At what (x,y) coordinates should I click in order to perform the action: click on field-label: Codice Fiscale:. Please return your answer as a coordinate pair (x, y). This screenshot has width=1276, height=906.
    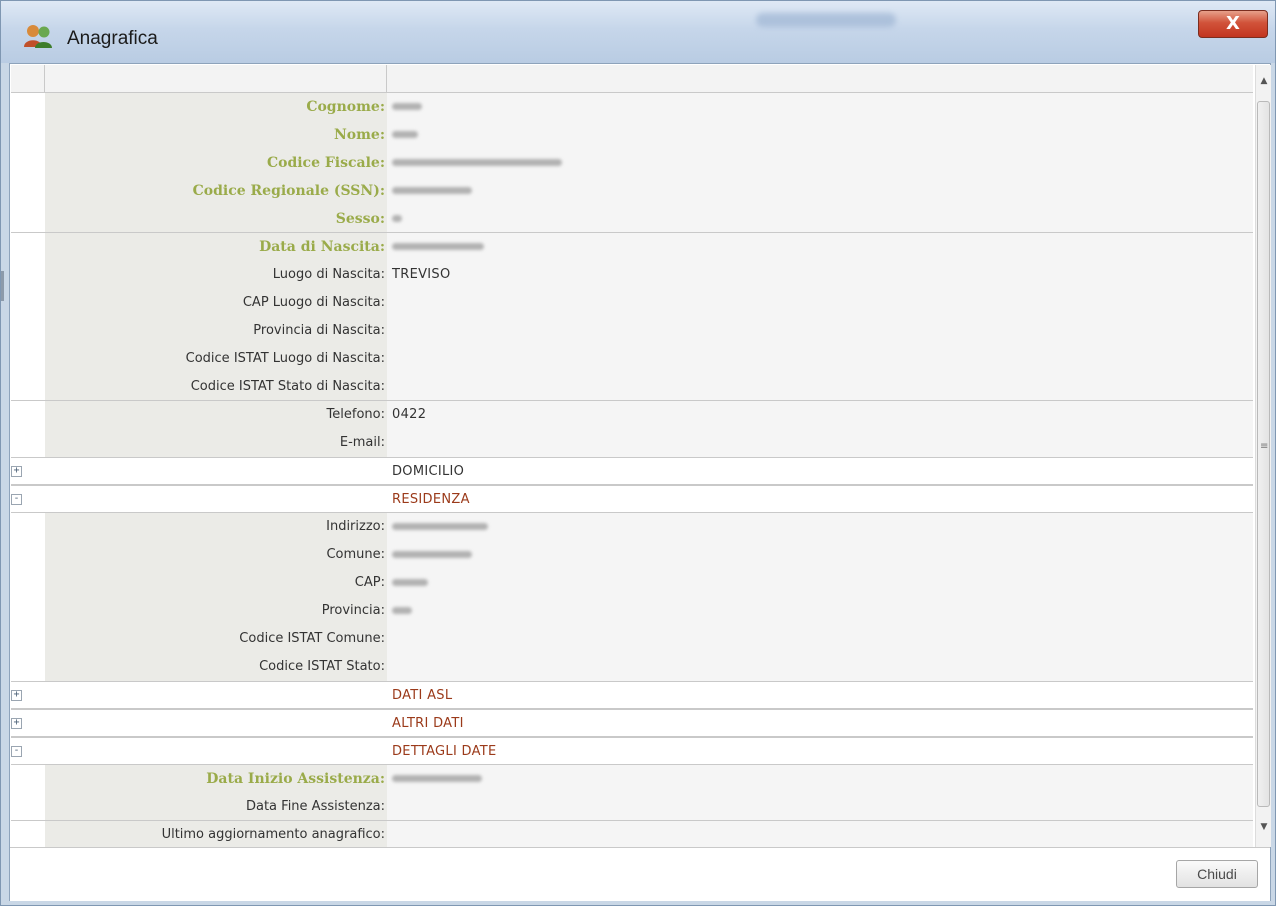
    Looking at the image, I should click on (216, 163).